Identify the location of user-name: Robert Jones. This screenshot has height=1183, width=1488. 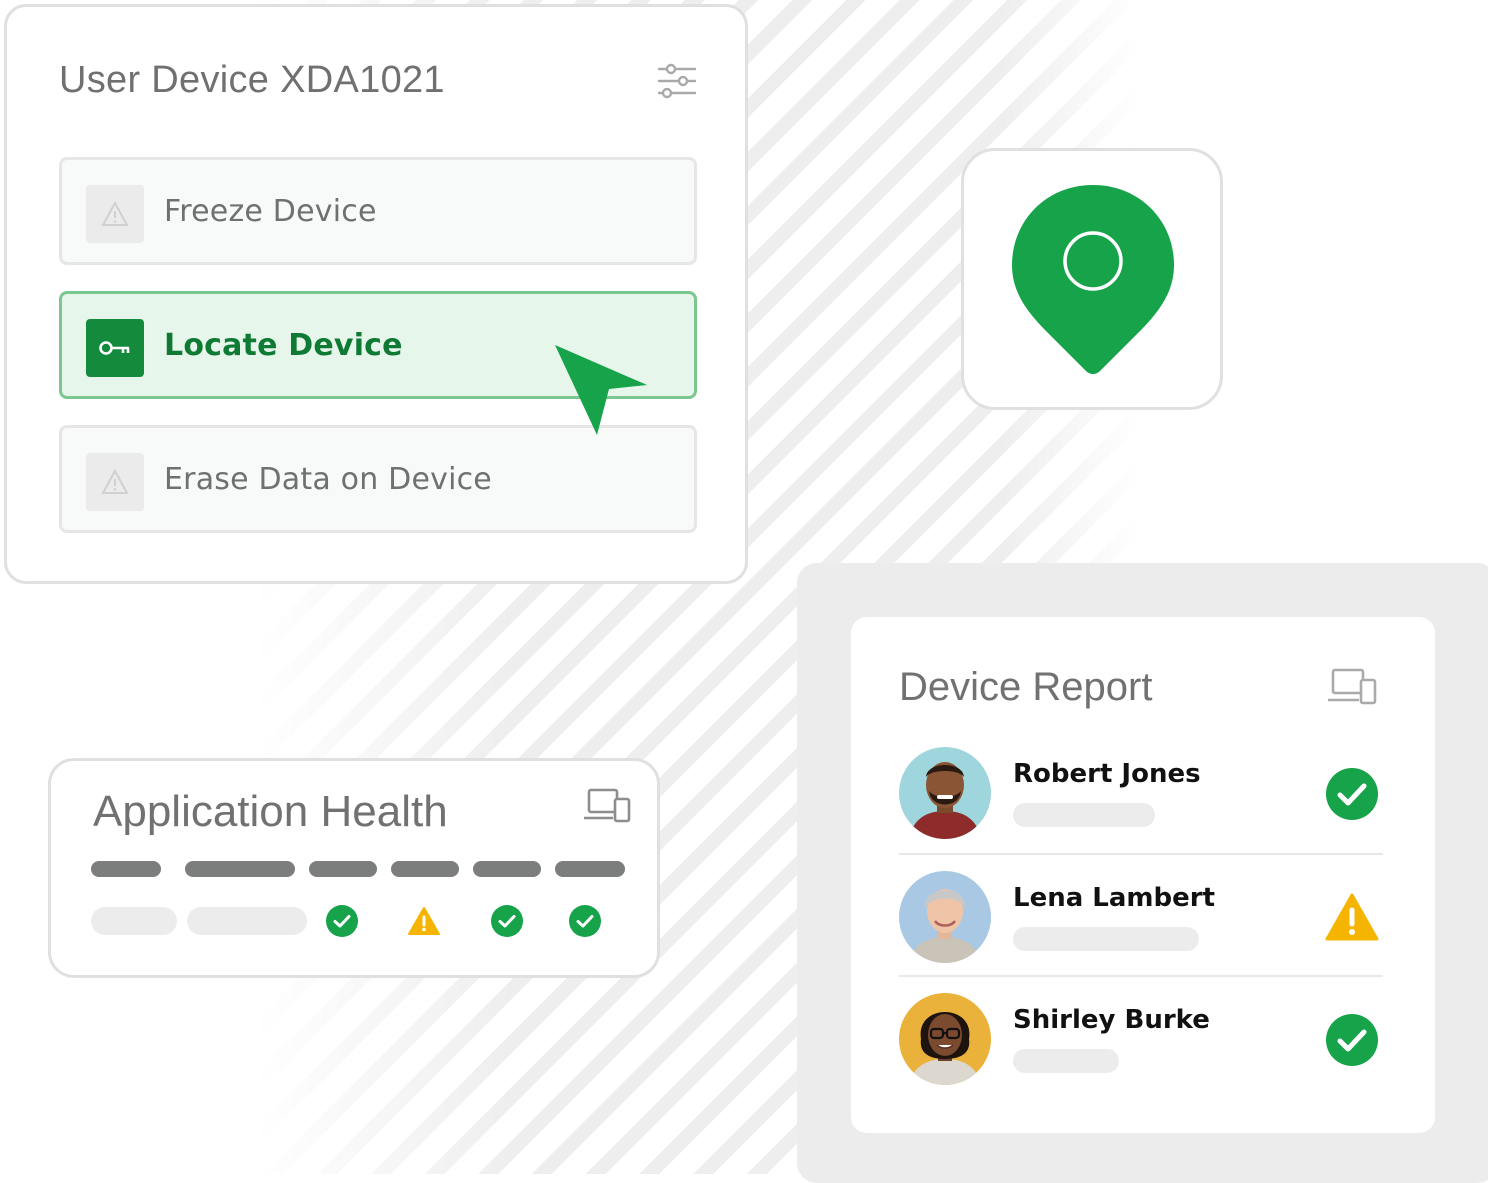
(1107, 774).